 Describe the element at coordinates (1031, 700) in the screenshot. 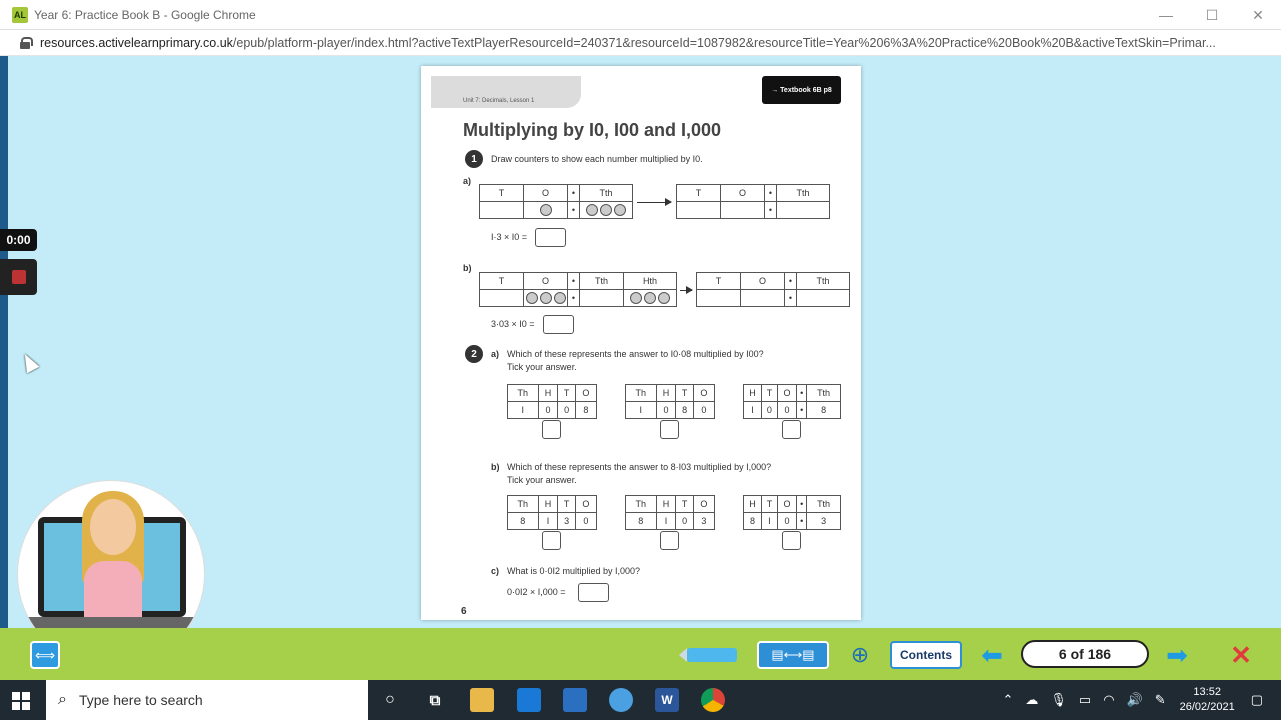

I see `onedrive-icon: ☁` at that location.